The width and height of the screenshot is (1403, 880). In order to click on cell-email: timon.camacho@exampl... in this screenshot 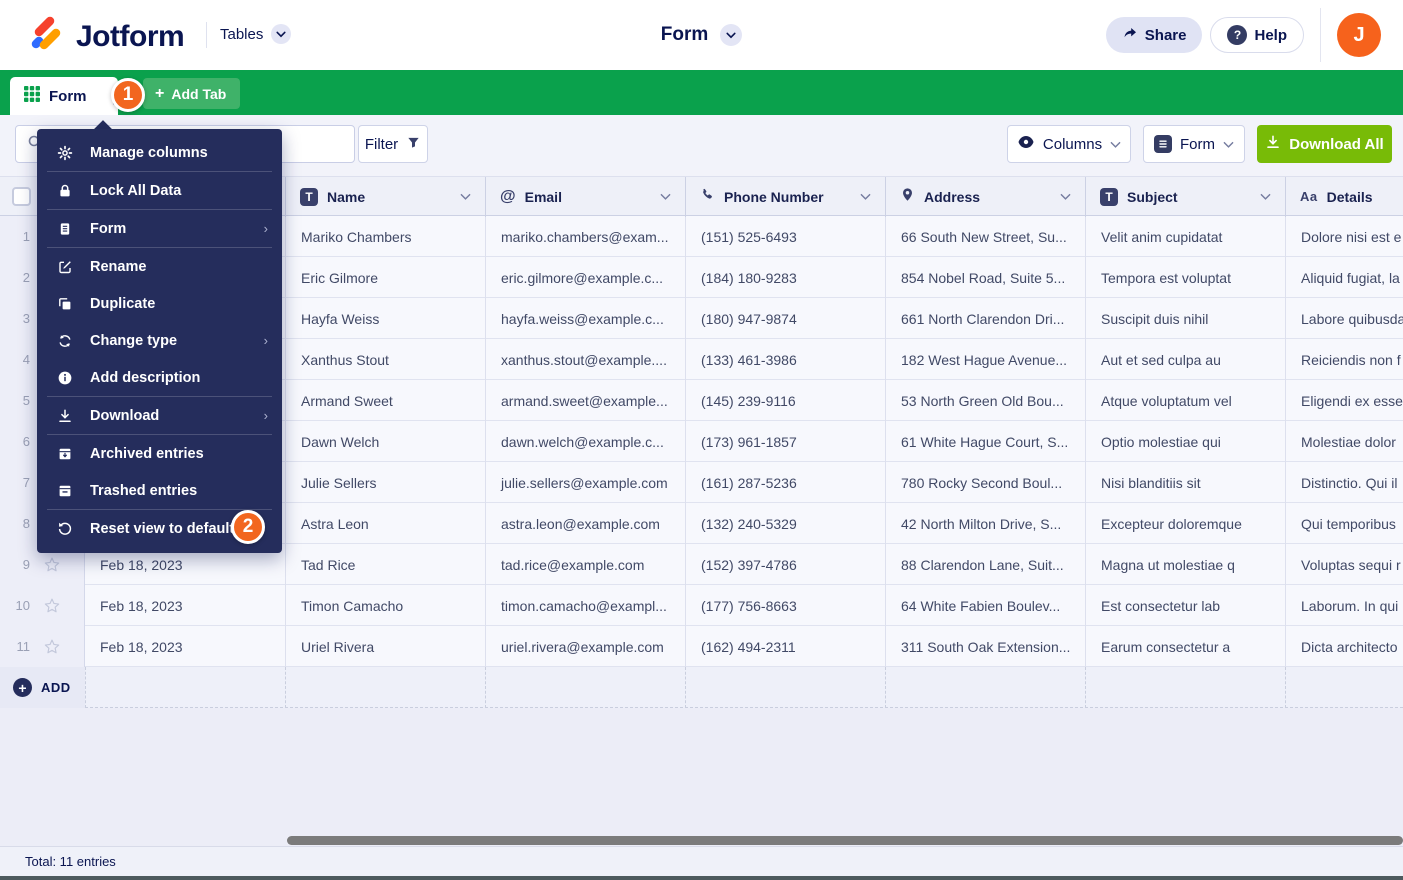, I will do `click(585, 605)`.